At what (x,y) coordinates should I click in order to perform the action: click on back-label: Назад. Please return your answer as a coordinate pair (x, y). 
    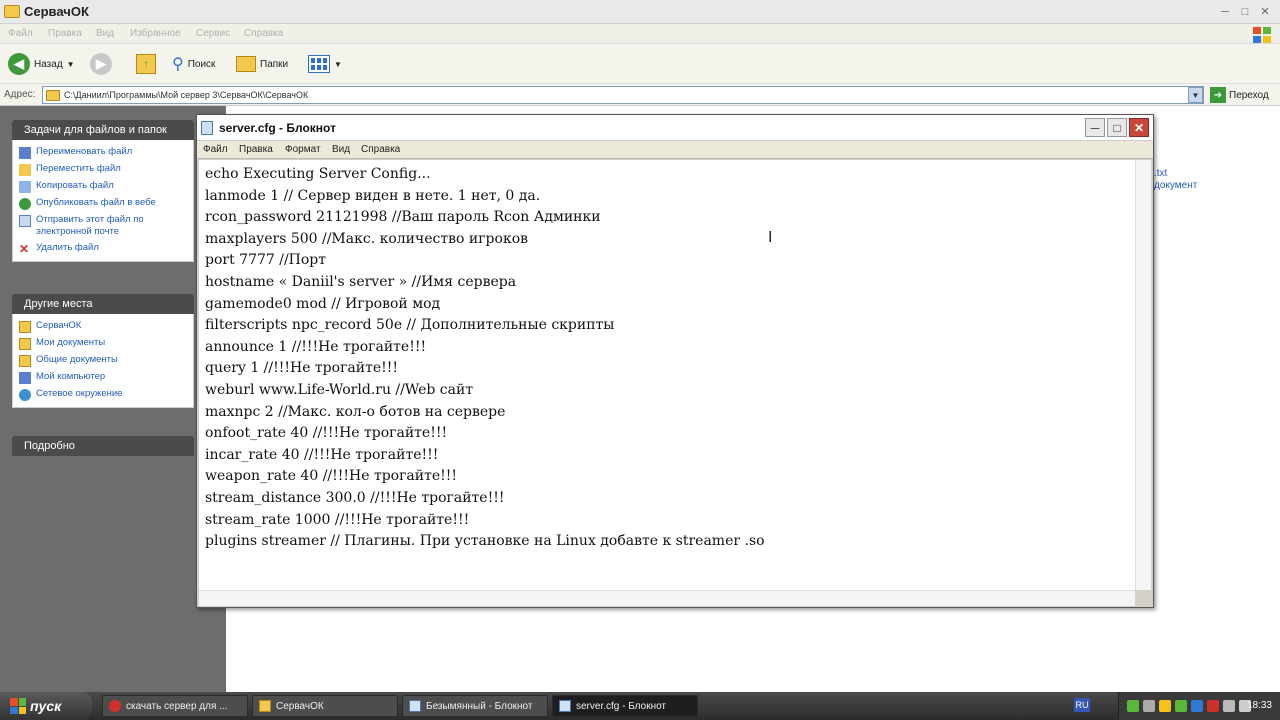
    Looking at the image, I should click on (48, 64).